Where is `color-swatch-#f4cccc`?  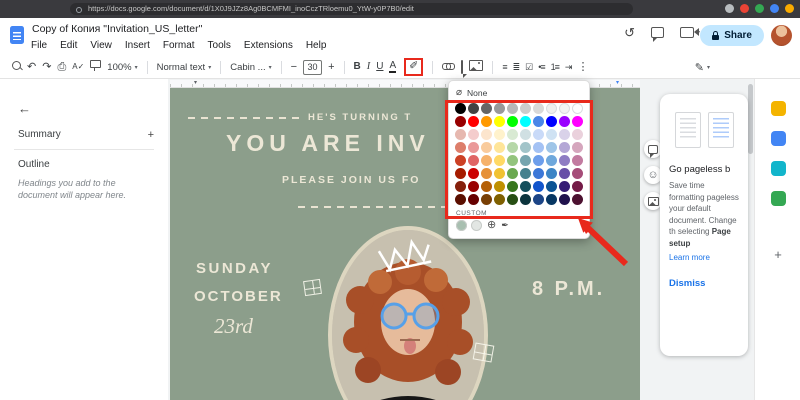 color-swatch-#f4cccc is located at coordinates (473, 134).